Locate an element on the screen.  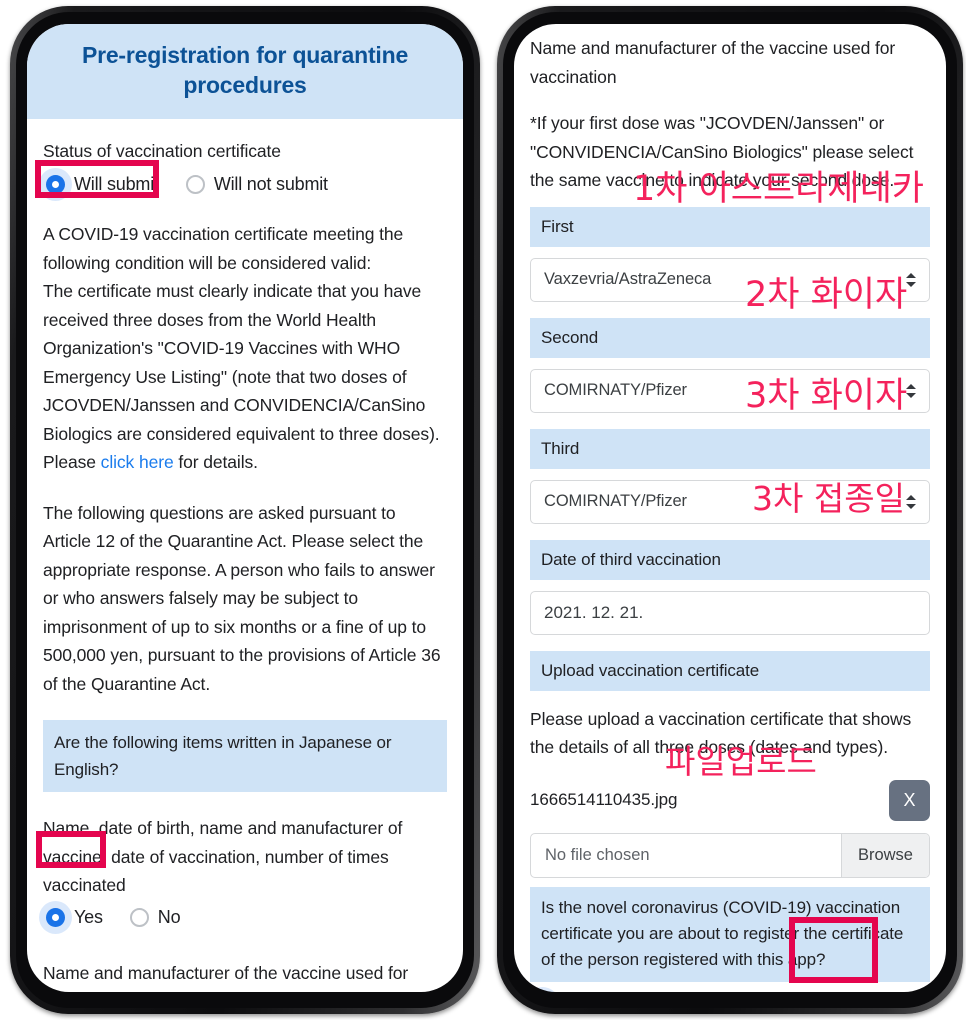
cert-status-radio-group: Will submit Will not submit is located at coordinates (245, 184).